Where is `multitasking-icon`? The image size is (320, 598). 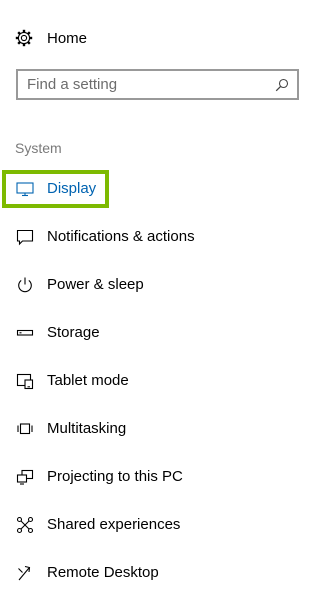
multitasking-icon is located at coordinates (25, 429).